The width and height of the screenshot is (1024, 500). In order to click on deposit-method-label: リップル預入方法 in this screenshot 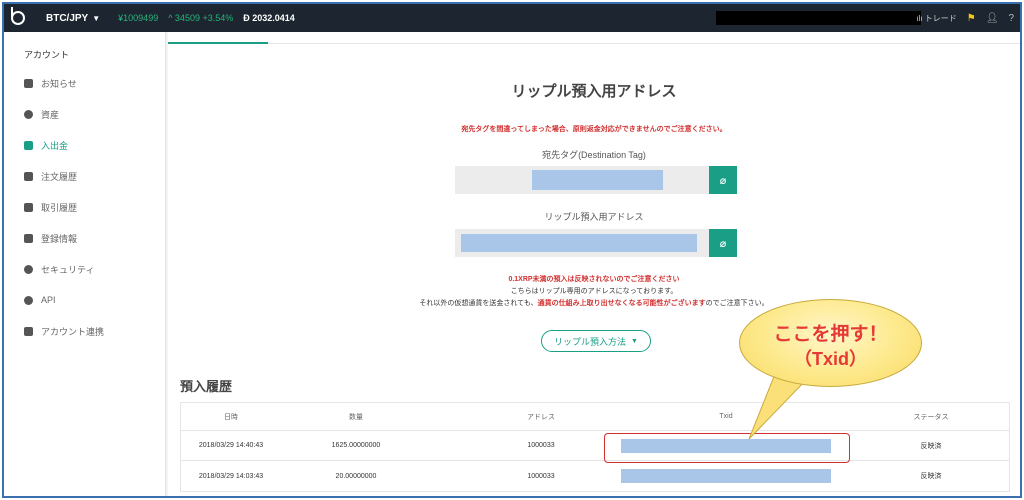, I will do `click(590, 341)`.